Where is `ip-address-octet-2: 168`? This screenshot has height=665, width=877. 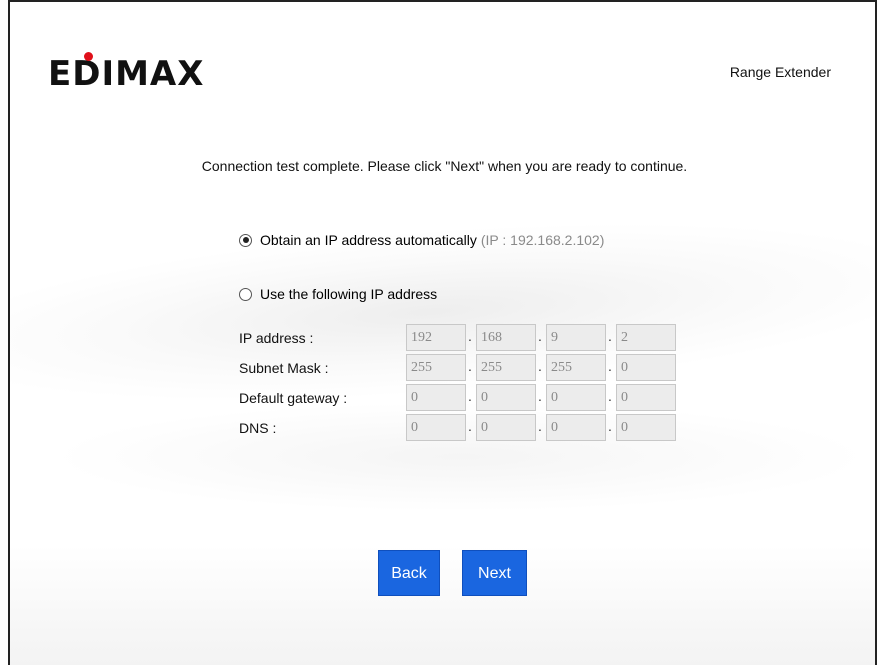
ip-address-octet-2: 168 is located at coordinates (506, 337).